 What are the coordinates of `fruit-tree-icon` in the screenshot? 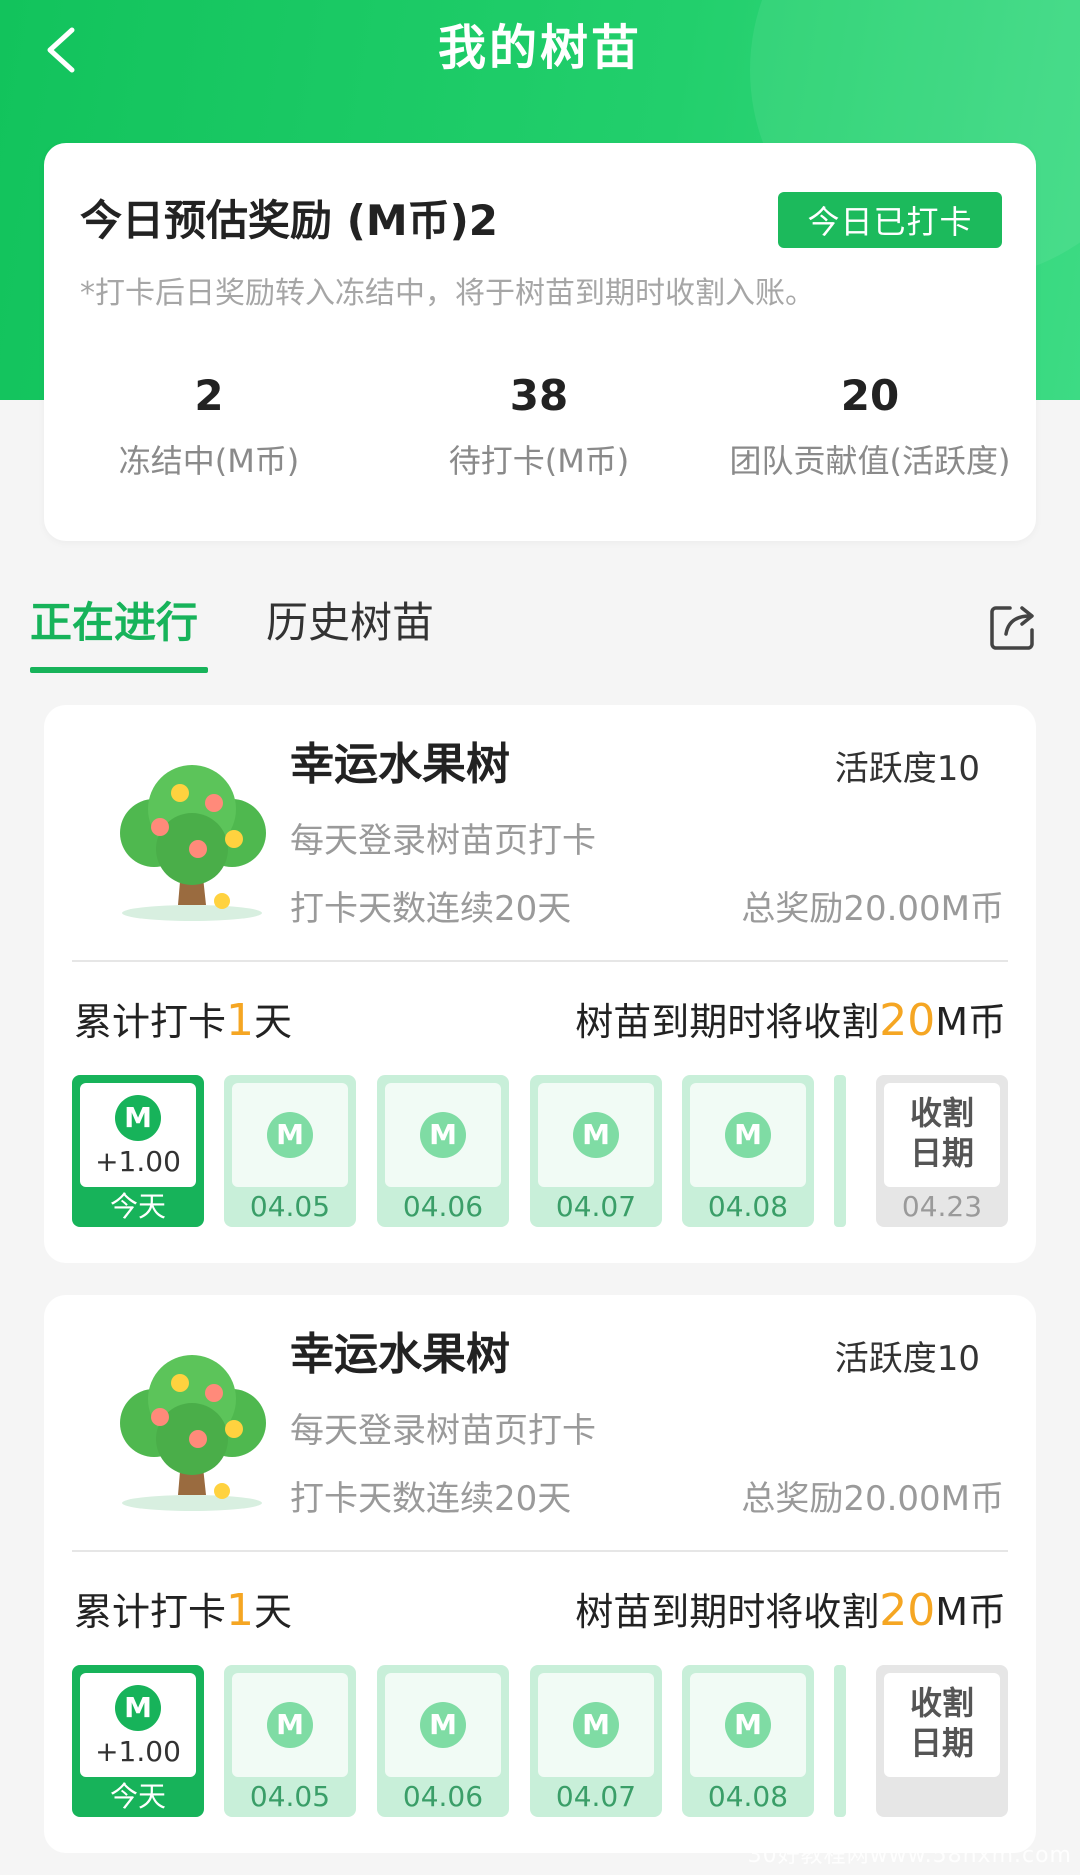 It's located at (193, 1433).